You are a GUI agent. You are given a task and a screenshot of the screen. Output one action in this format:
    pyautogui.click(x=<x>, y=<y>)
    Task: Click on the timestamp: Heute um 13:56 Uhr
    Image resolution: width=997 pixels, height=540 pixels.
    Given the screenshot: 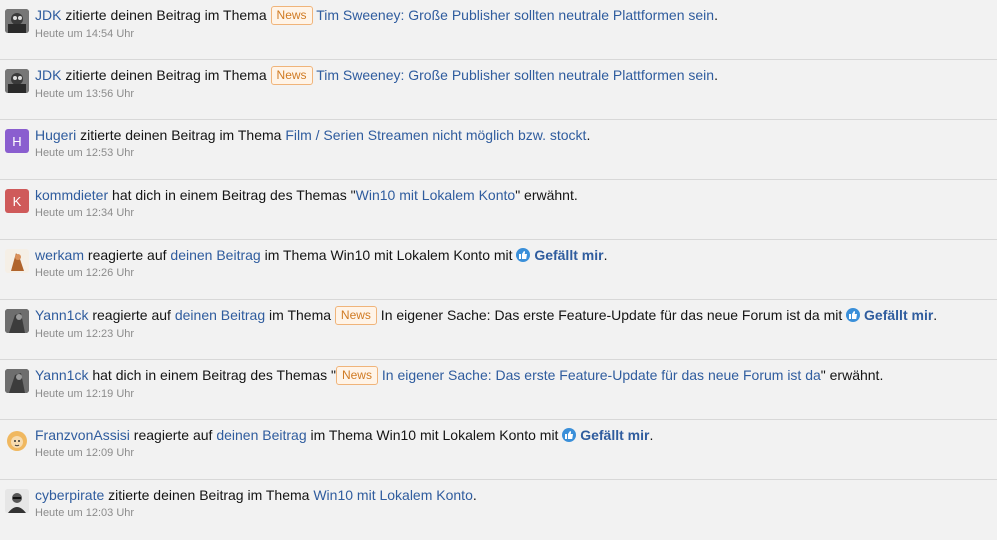 What is the action you would take?
    pyautogui.click(x=85, y=94)
    